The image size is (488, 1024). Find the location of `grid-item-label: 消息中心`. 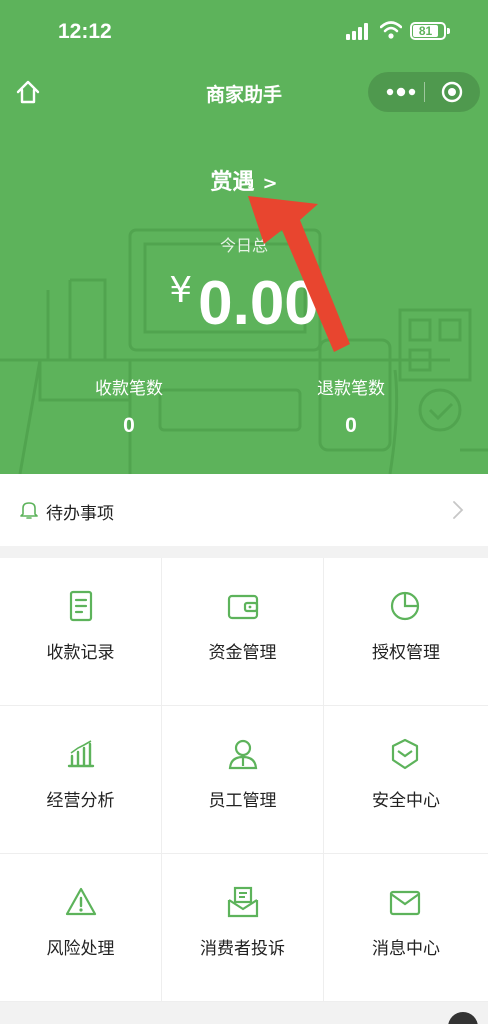

grid-item-label: 消息中心 is located at coordinates (406, 949).